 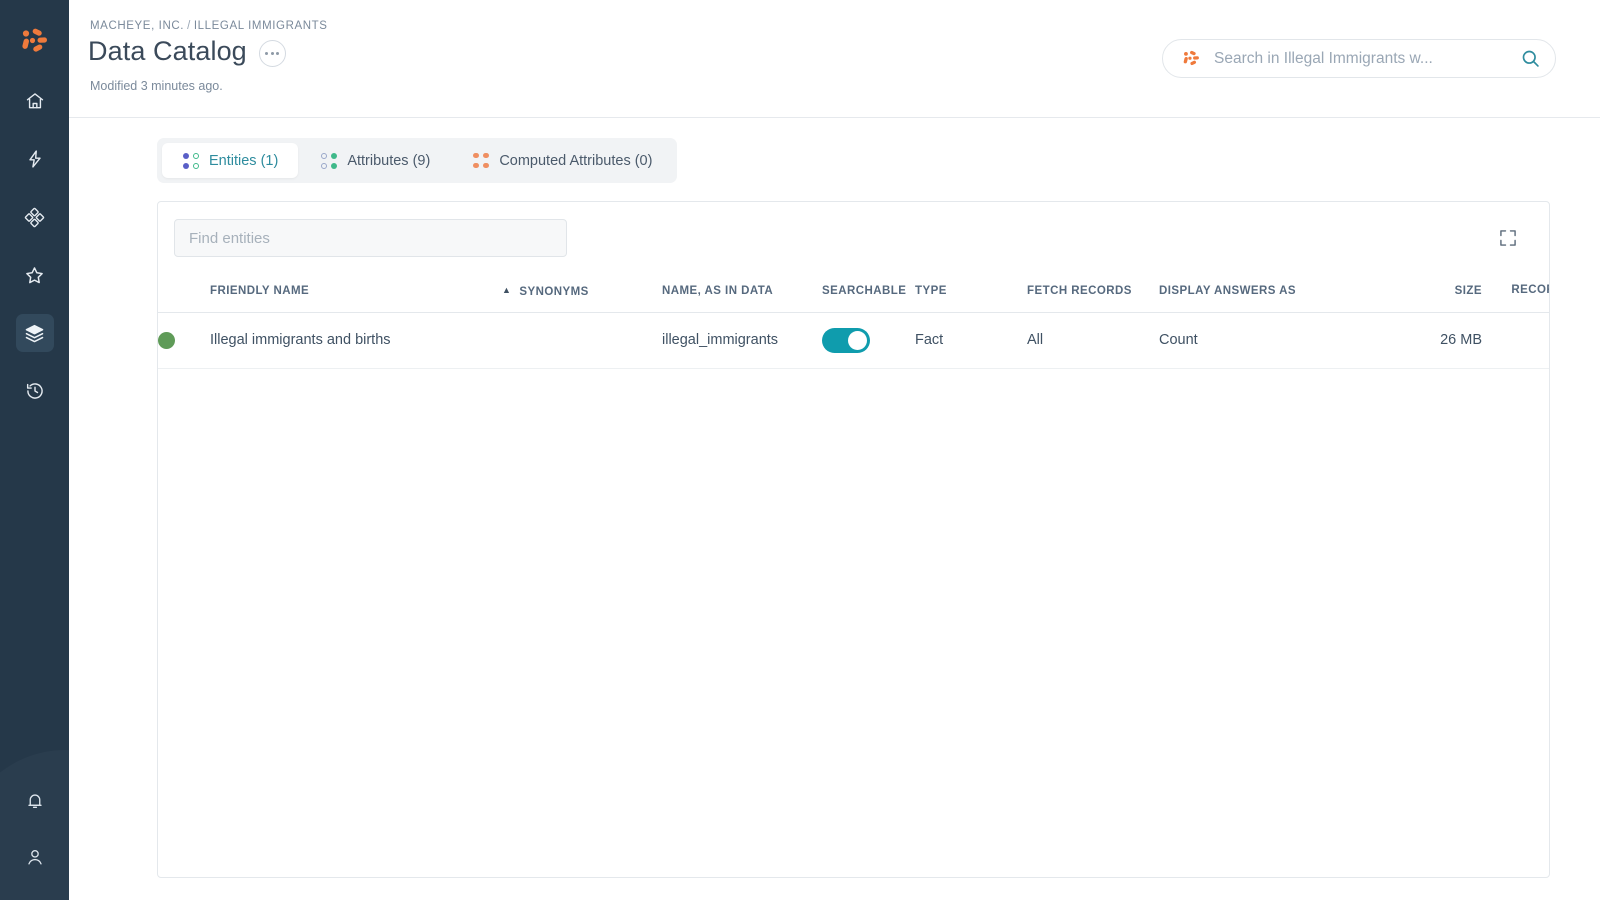 What do you see at coordinates (34, 450) in the screenshot?
I see `sidebar` at bounding box center [34, 450].